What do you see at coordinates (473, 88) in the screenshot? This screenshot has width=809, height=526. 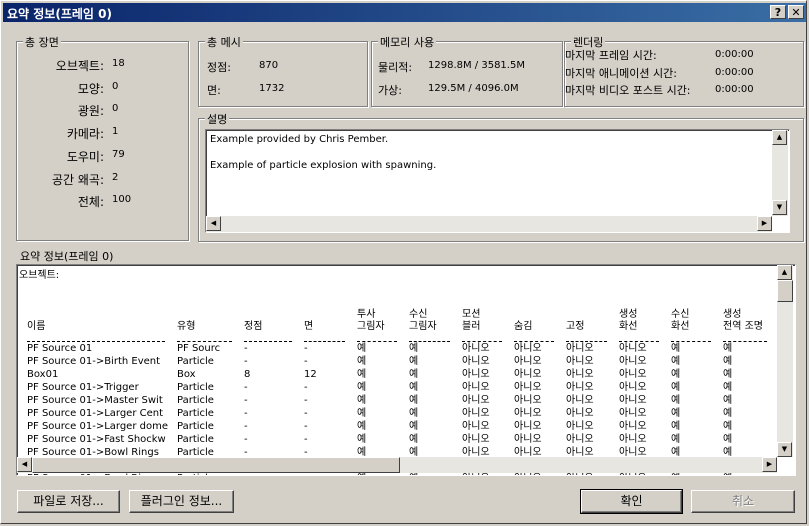 I see `virtual-memory-value: 129.5M / 4096.0M` at bounding box center [473, 88].